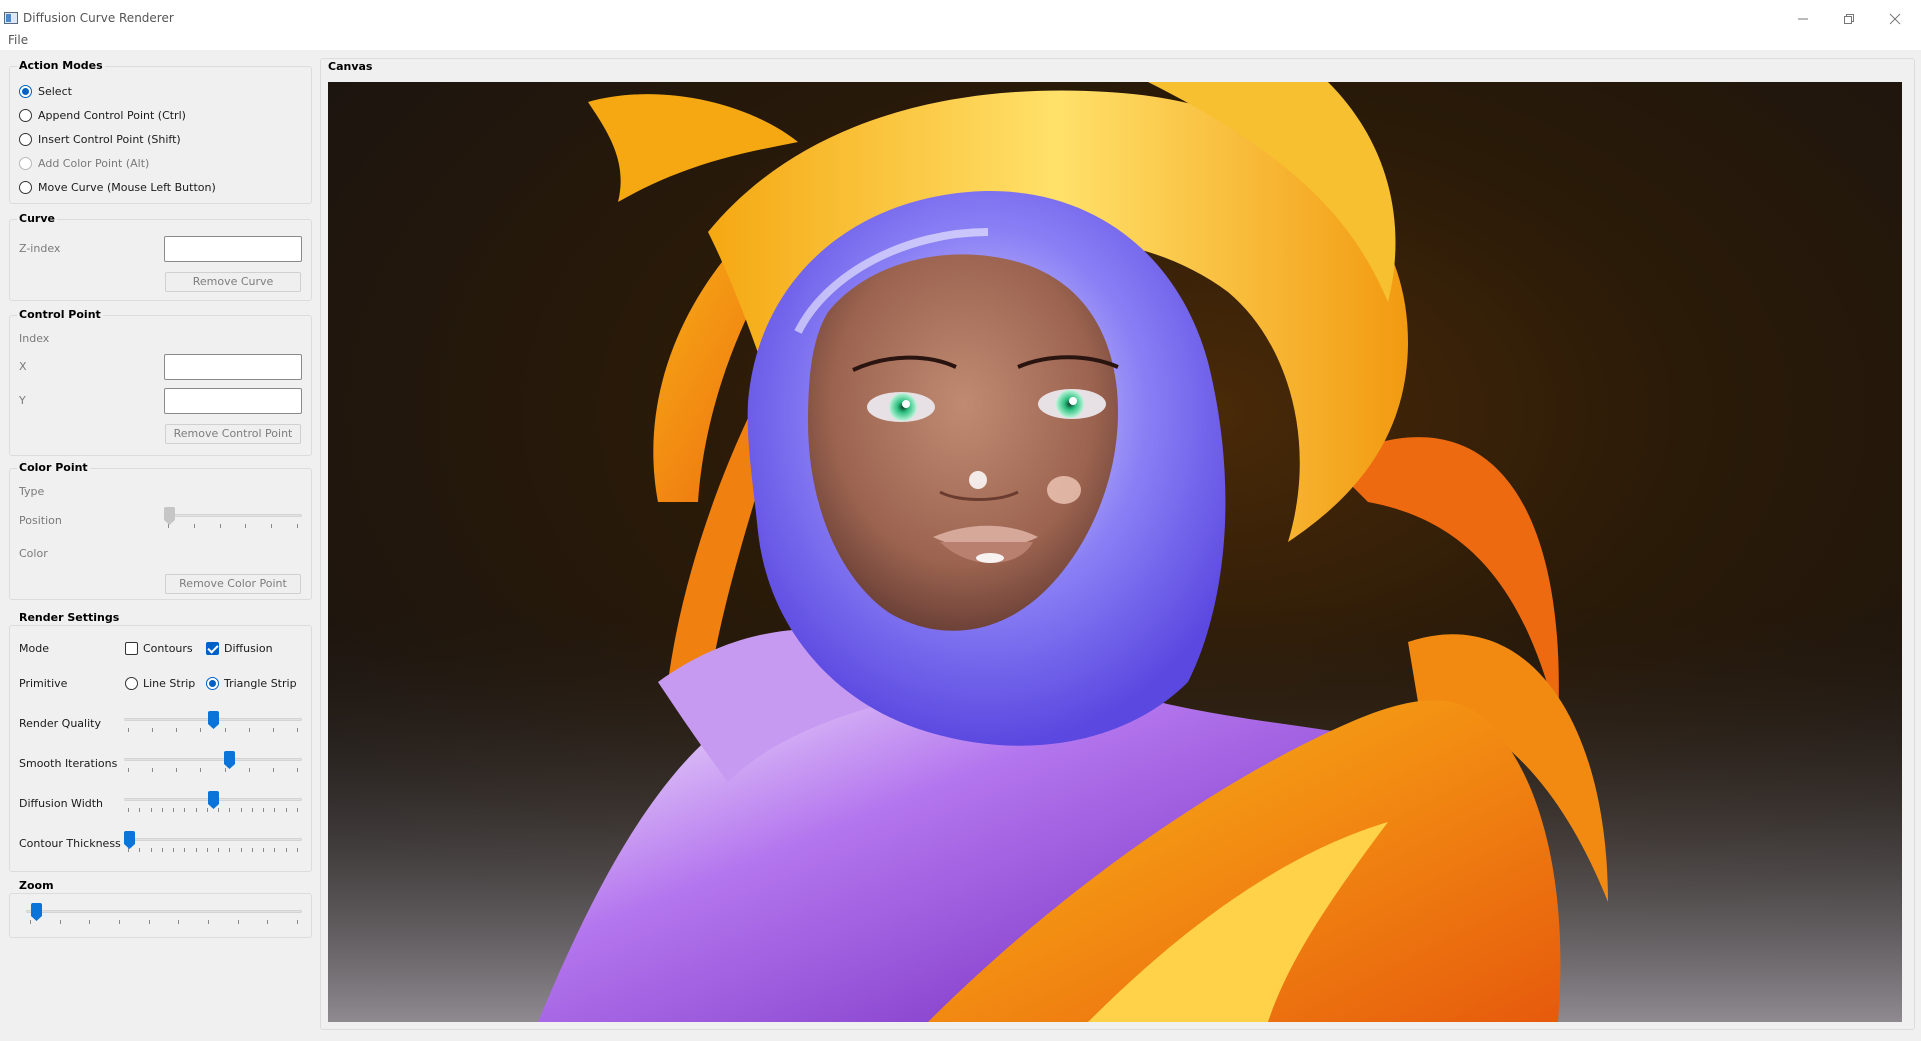  What do you see at coordinates (164, 914) in the screenshot?
I see `zoom-slider` at bounding box center [164, 914].